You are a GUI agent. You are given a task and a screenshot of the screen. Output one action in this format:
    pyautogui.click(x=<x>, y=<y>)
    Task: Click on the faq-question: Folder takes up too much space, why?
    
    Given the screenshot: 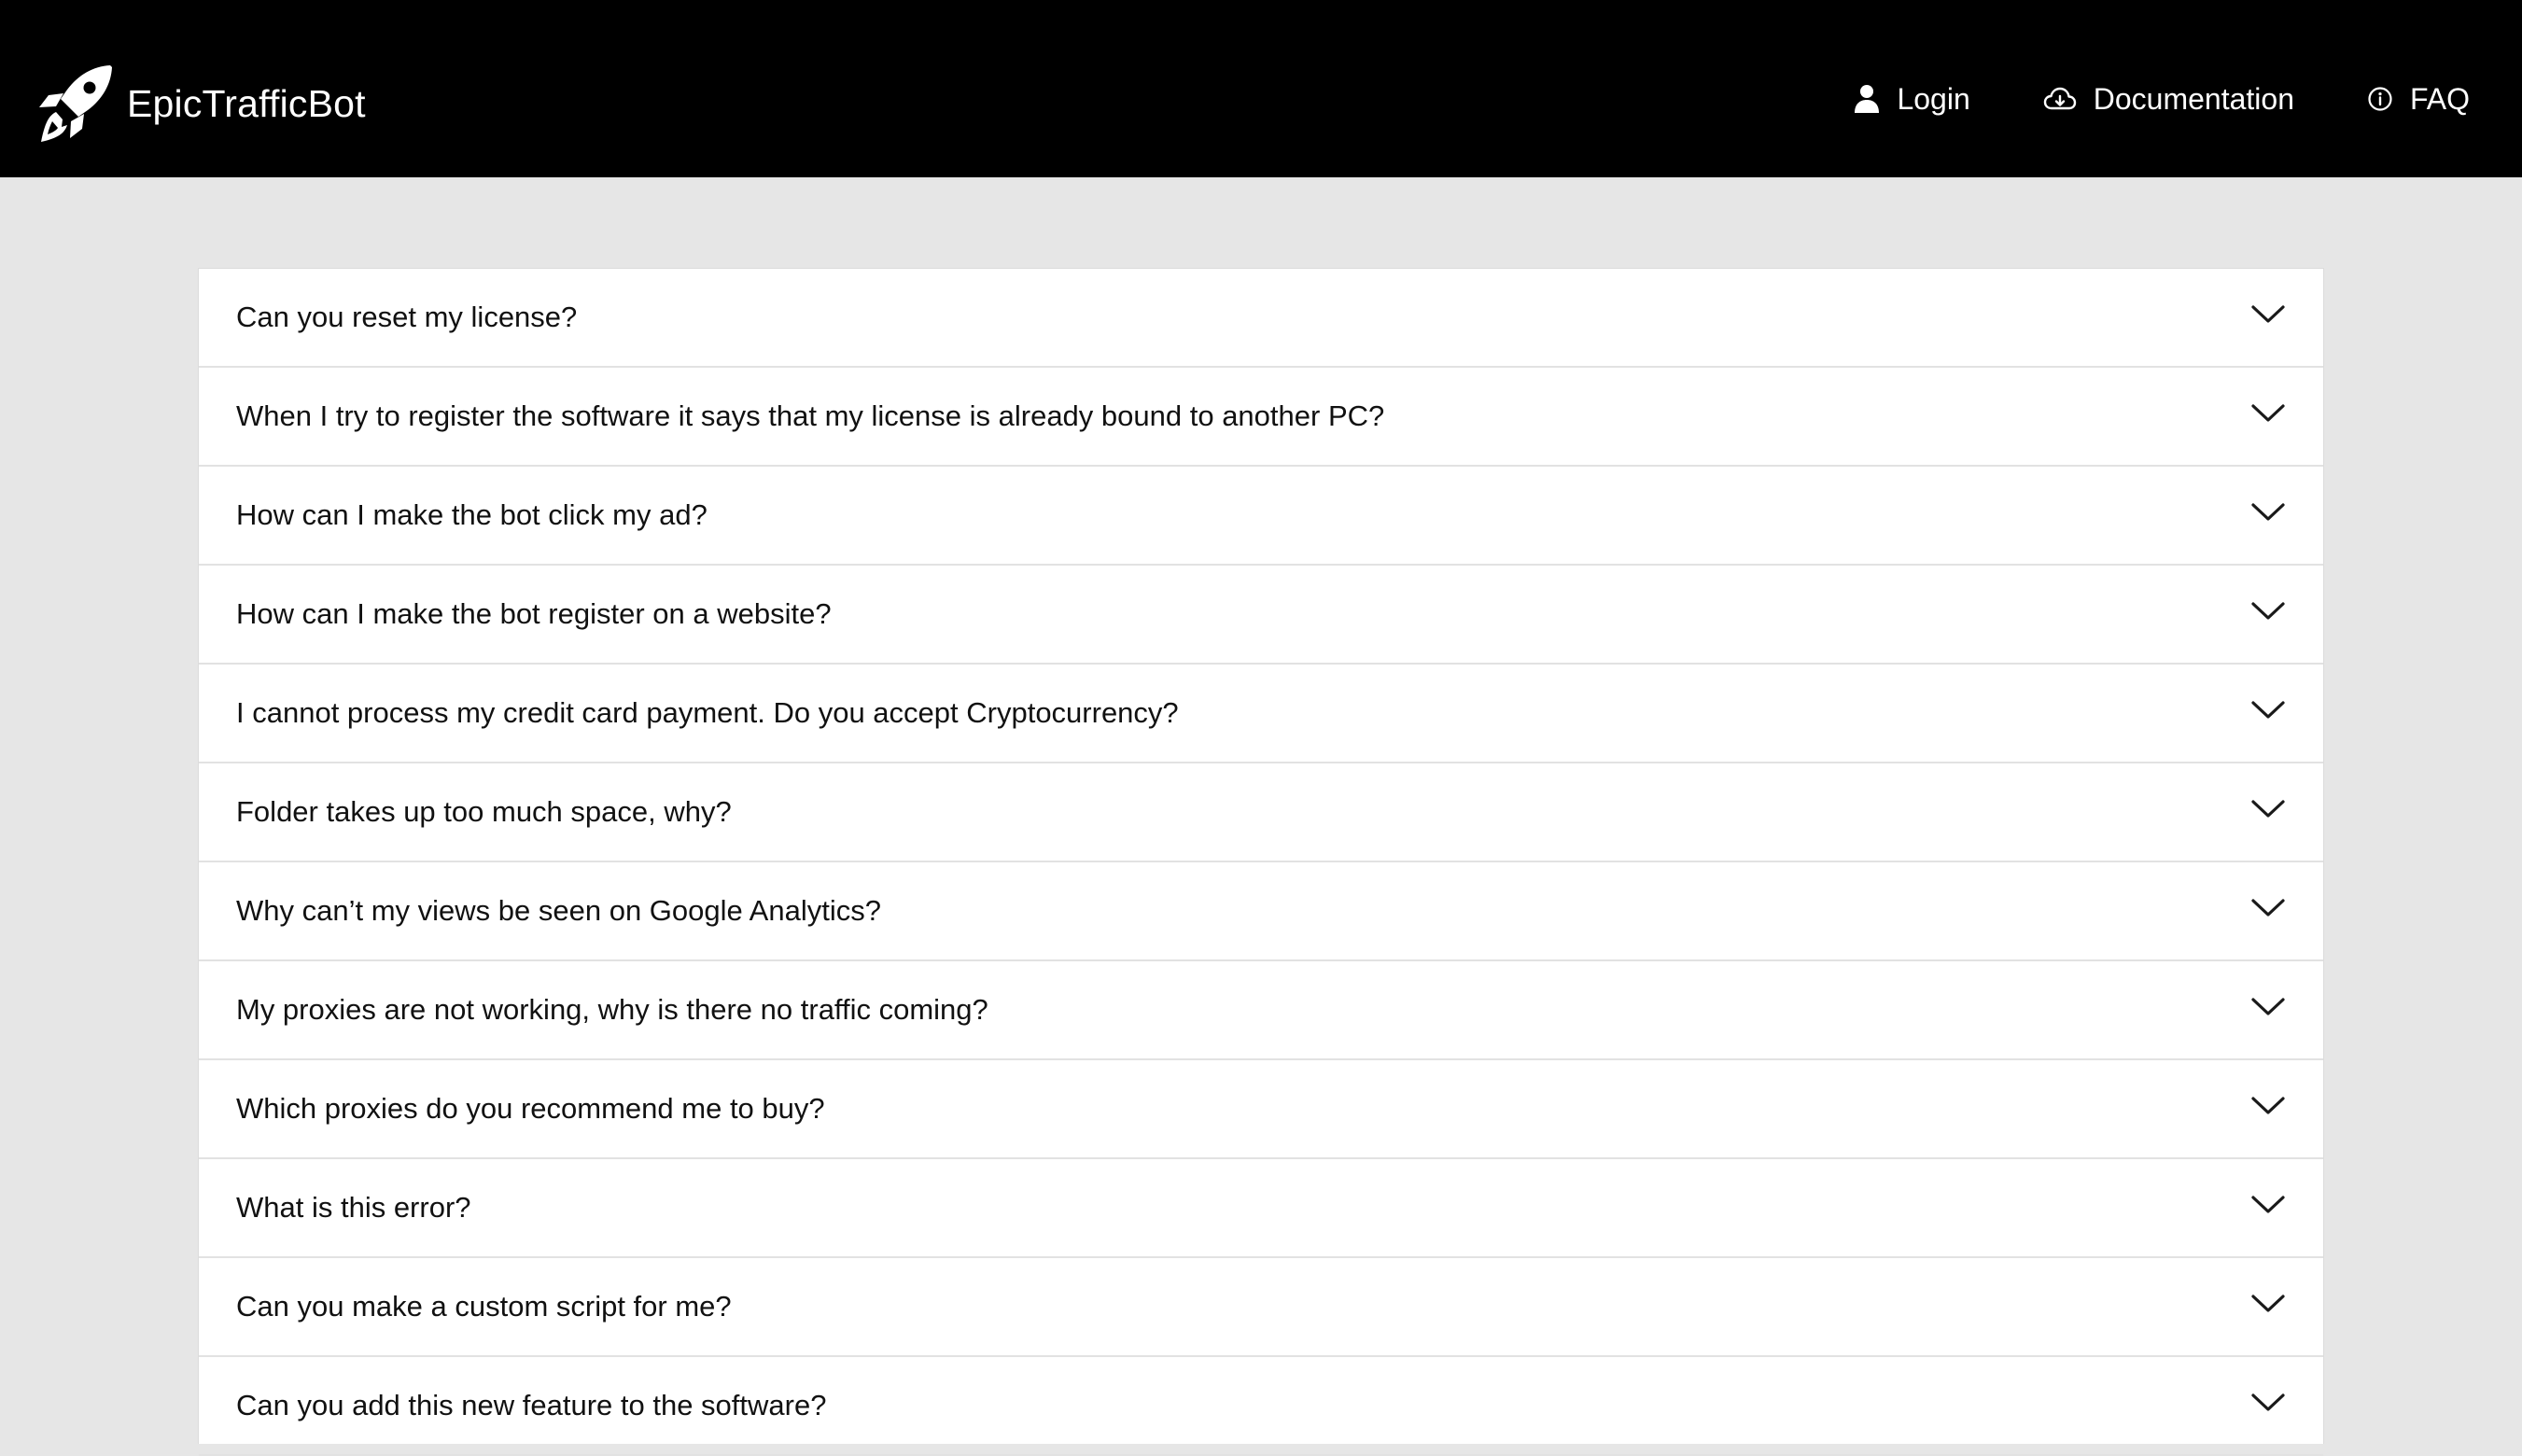 What is the action you would take?
    pyautogui.click(x=484, y=811)
    